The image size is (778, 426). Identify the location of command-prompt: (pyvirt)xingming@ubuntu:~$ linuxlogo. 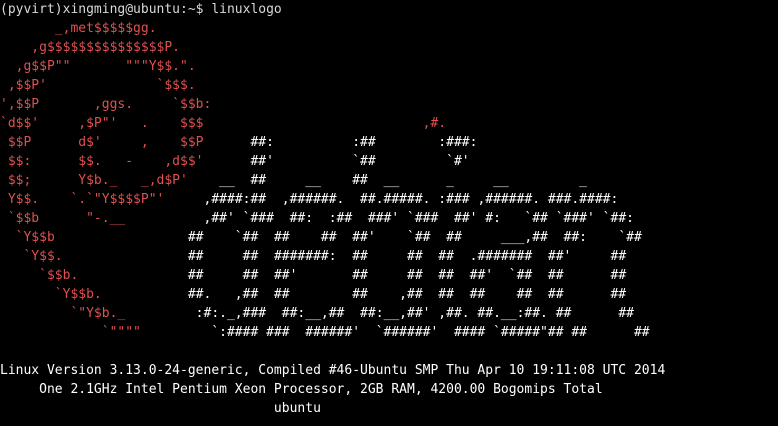
(141, 9).